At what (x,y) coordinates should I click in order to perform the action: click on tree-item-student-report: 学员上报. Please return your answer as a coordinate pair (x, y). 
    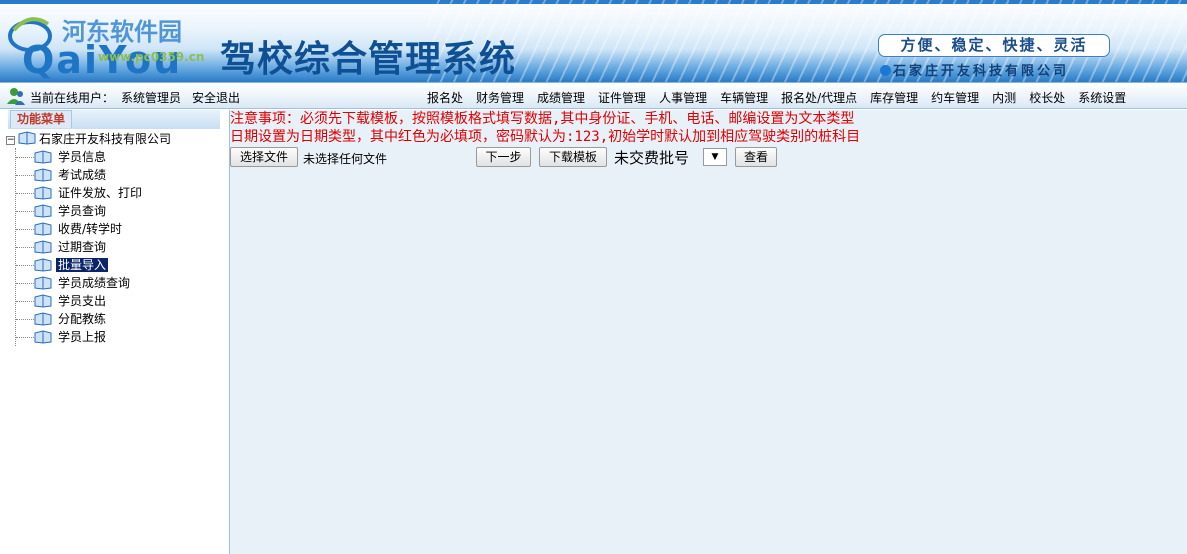
    Looking at the image, I should click on (93, 337).